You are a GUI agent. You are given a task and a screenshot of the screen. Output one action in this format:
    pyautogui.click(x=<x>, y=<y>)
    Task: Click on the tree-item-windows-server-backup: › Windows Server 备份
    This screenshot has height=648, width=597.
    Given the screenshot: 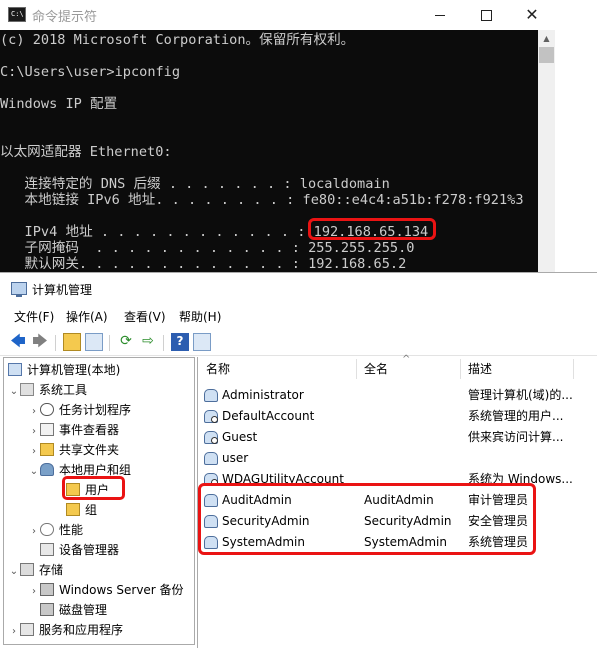 What is the action you would take?
    pyautogui.click(x=106, y=590)
    